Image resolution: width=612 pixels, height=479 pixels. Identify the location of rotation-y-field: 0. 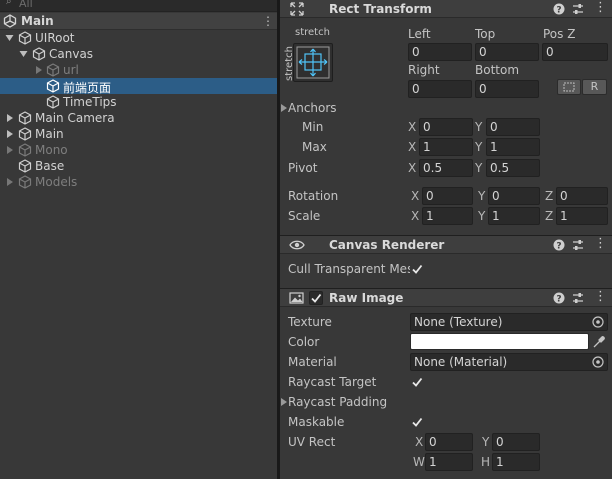
(514, 196).